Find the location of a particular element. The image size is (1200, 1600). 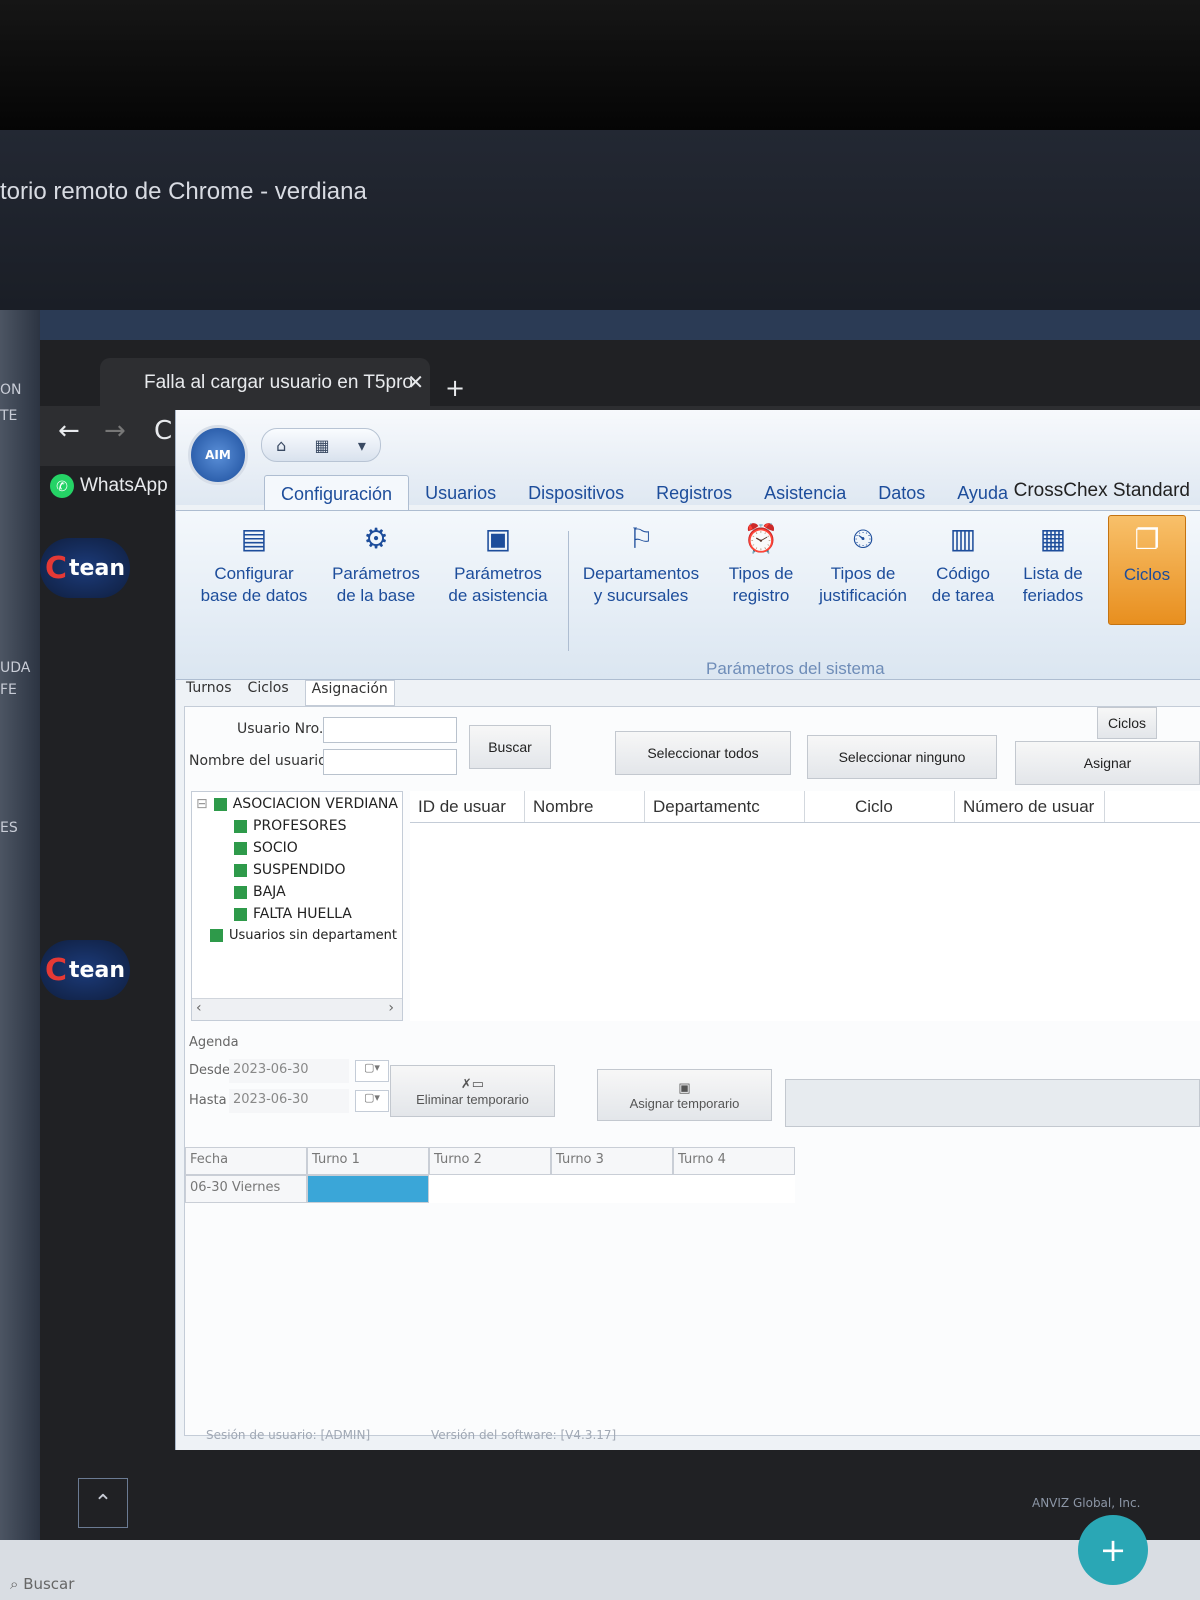

device-icon: ▦ is located at coordinates (321, 445).